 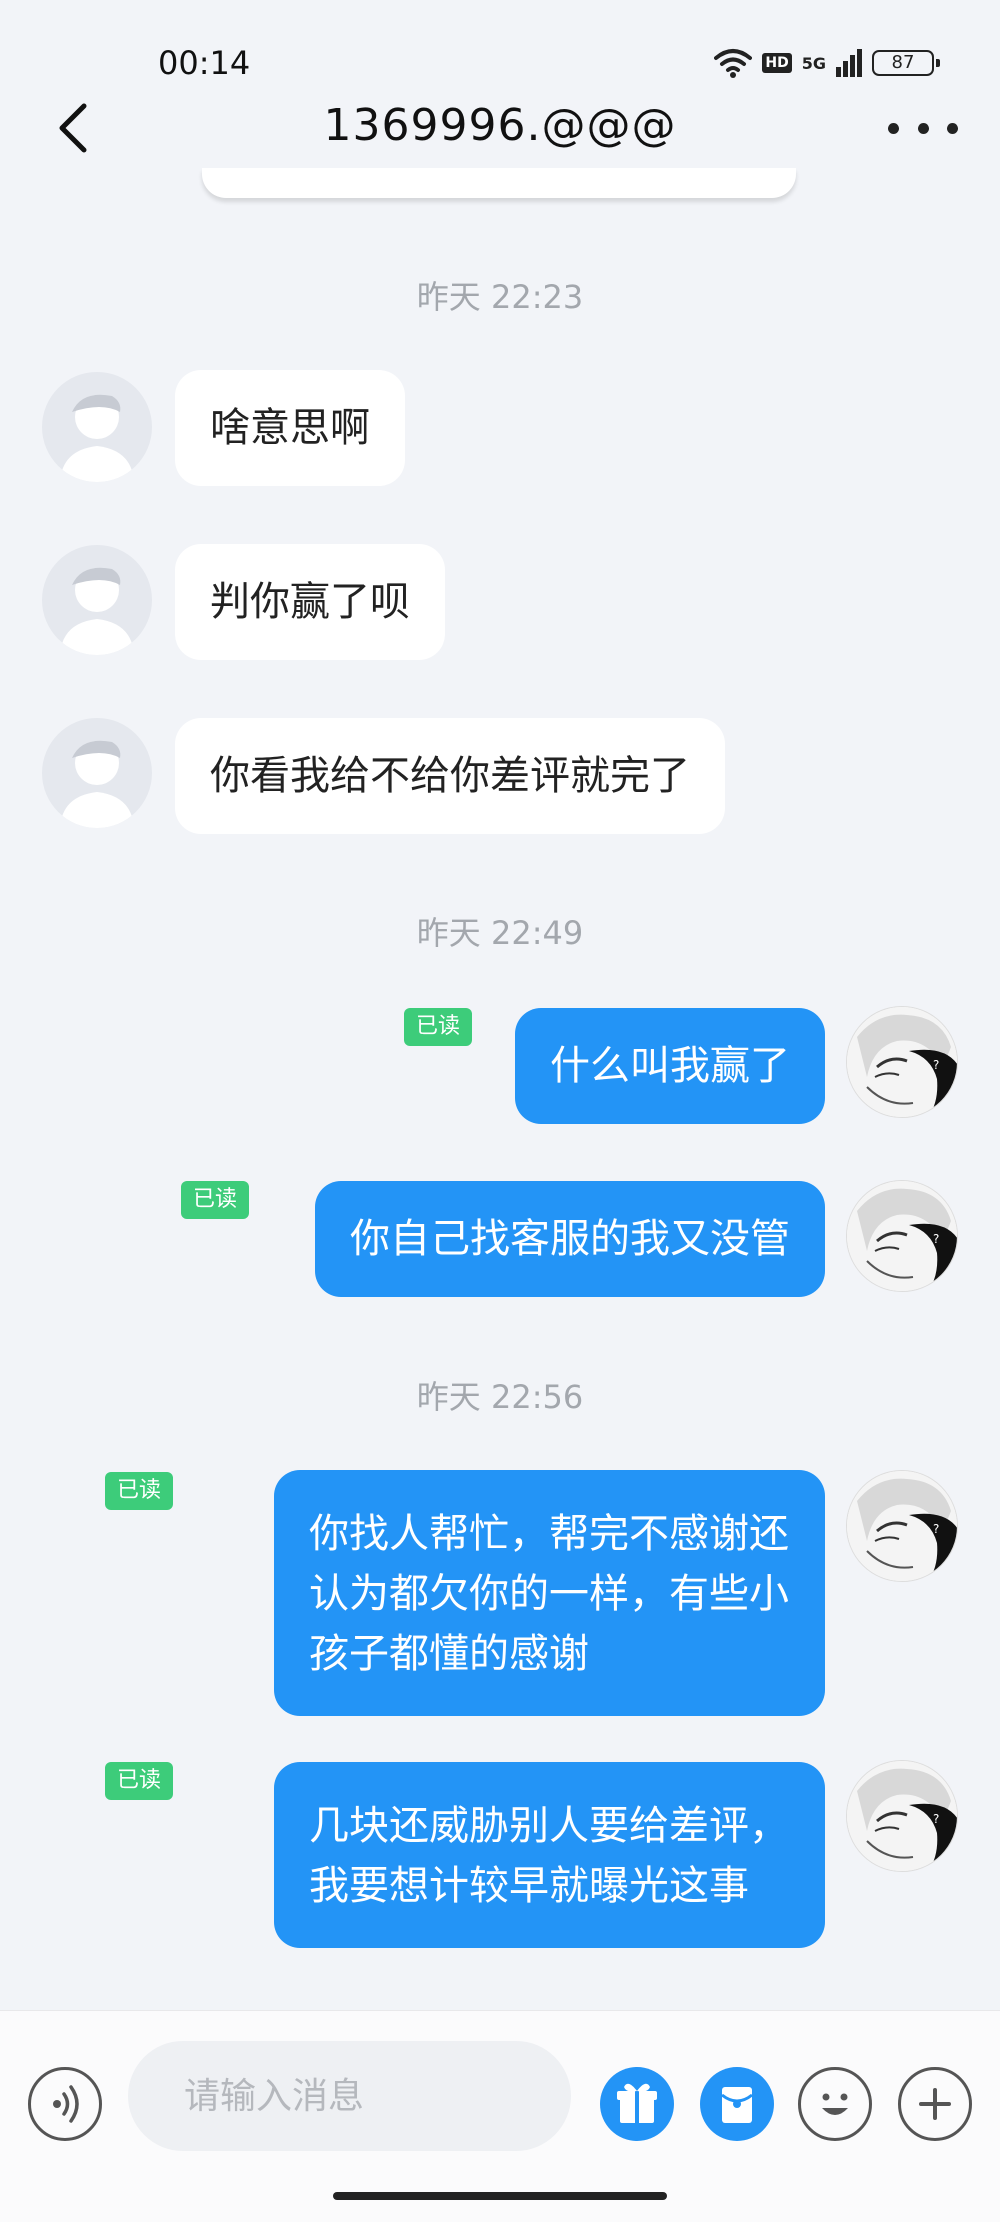 What do you see at coordinates (733, 63) in the screenshot?
I see `wifi-icon` at bounding box center [733, 63].